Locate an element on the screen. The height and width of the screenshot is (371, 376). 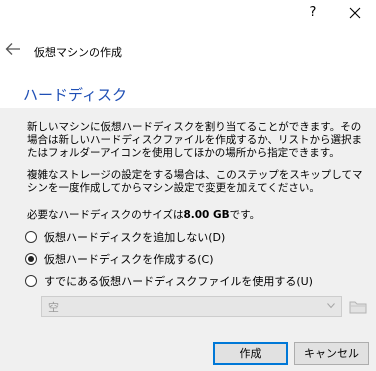
option-create-disk-label: 仮想ハードディスクを作成する(C) is located at coordinates (129, 259).